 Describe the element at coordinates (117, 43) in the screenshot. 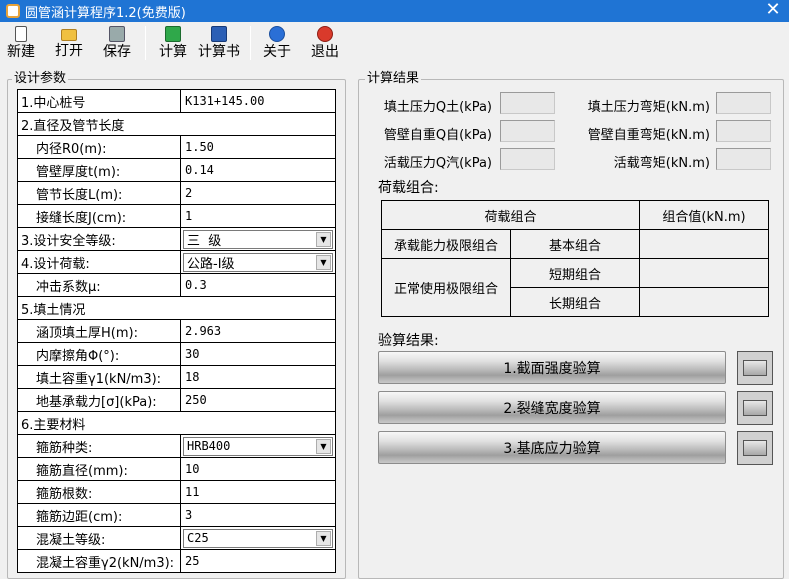

I see `save-button: 保存` at that location.